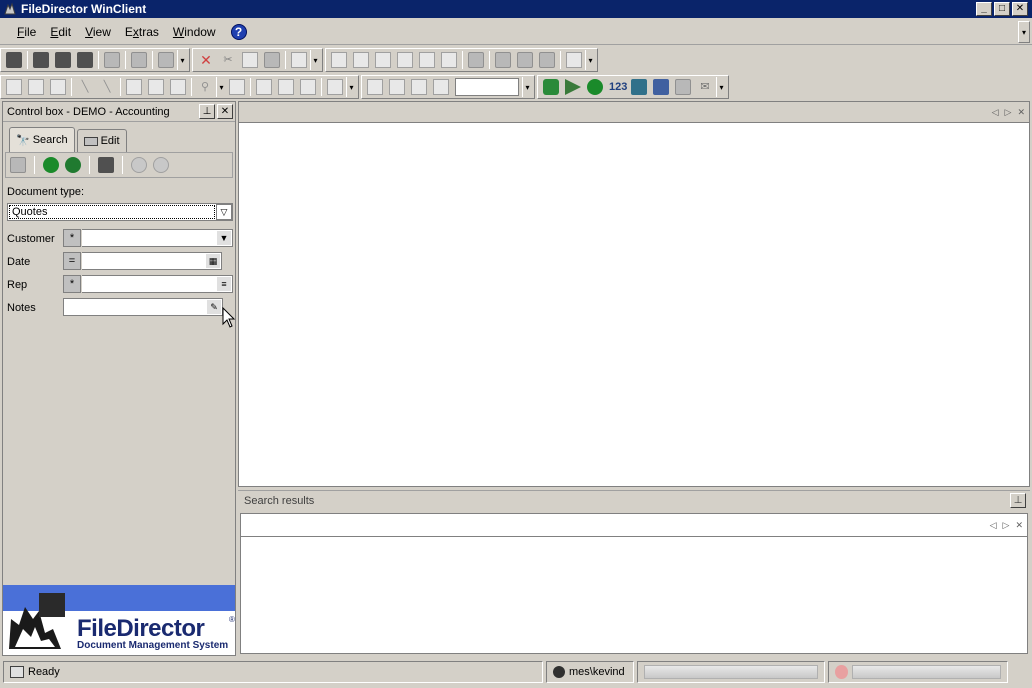 This screenshot has width=1032, height=688. I want to click on pen-button: ╲, so click(85, 87).